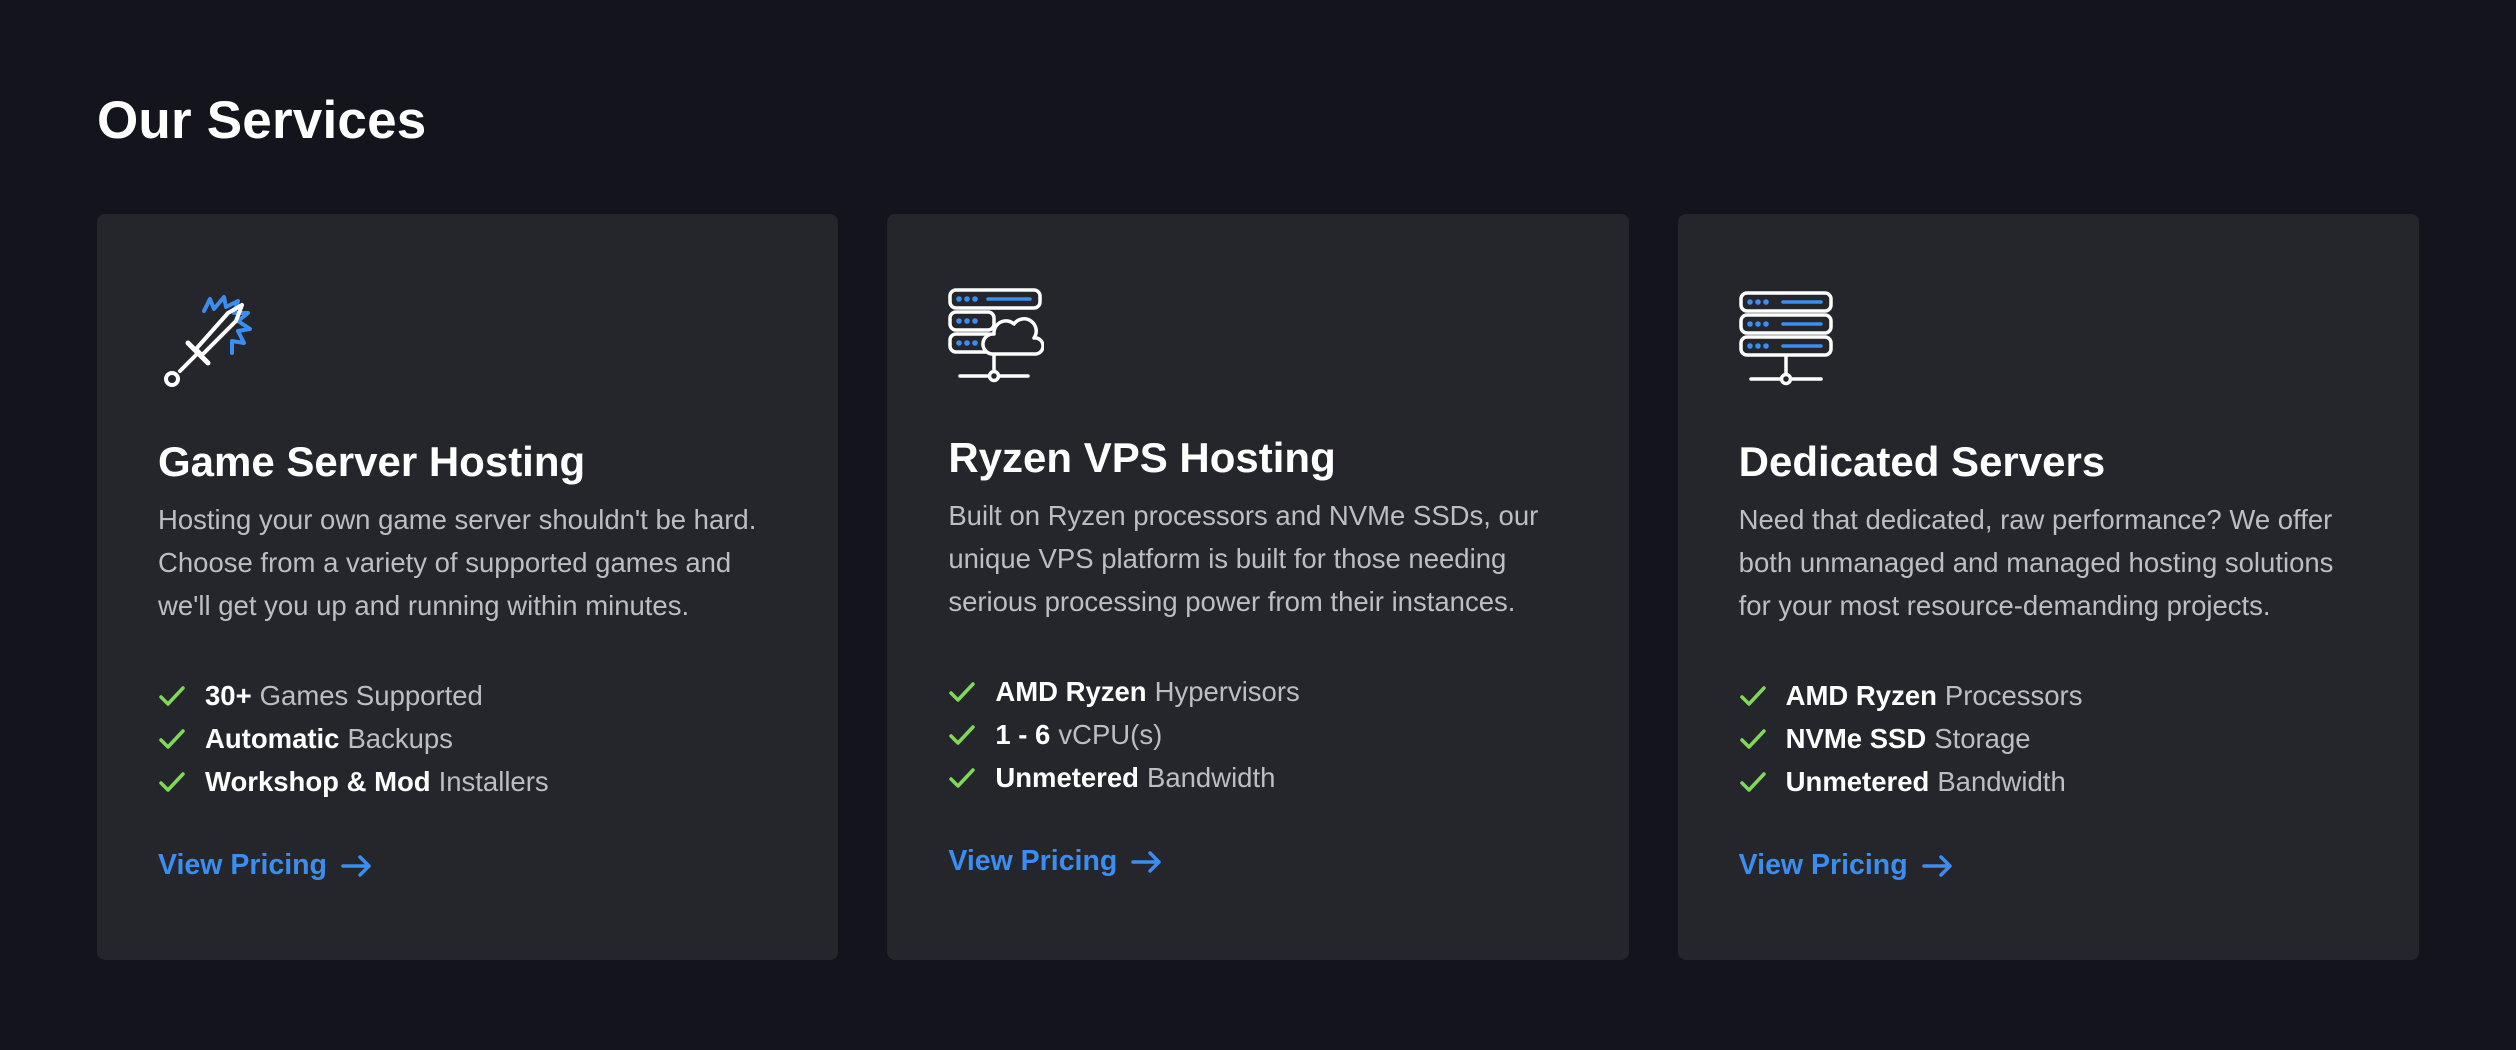 The height and width of the screenshot is (1050, 2516). Describe the element at coordinates (1142, 457) in the screenshot. I see `card-title: Ryzen VPS Hosting` at that location.